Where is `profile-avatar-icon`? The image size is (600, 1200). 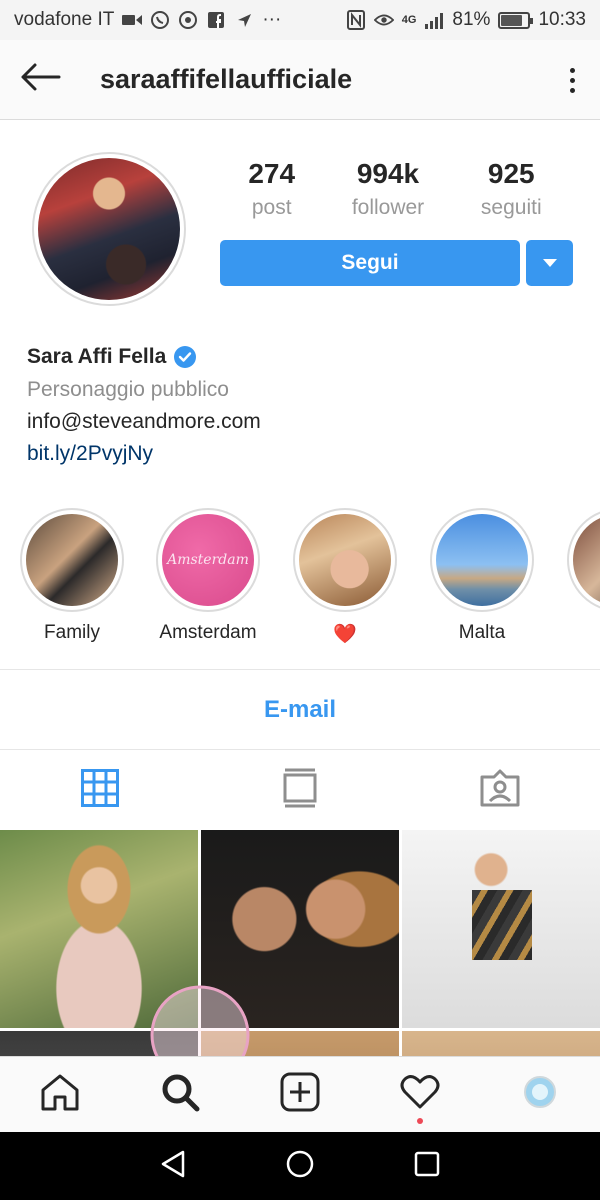 profile-avatar-icon is located at coordinates (540, 1094).